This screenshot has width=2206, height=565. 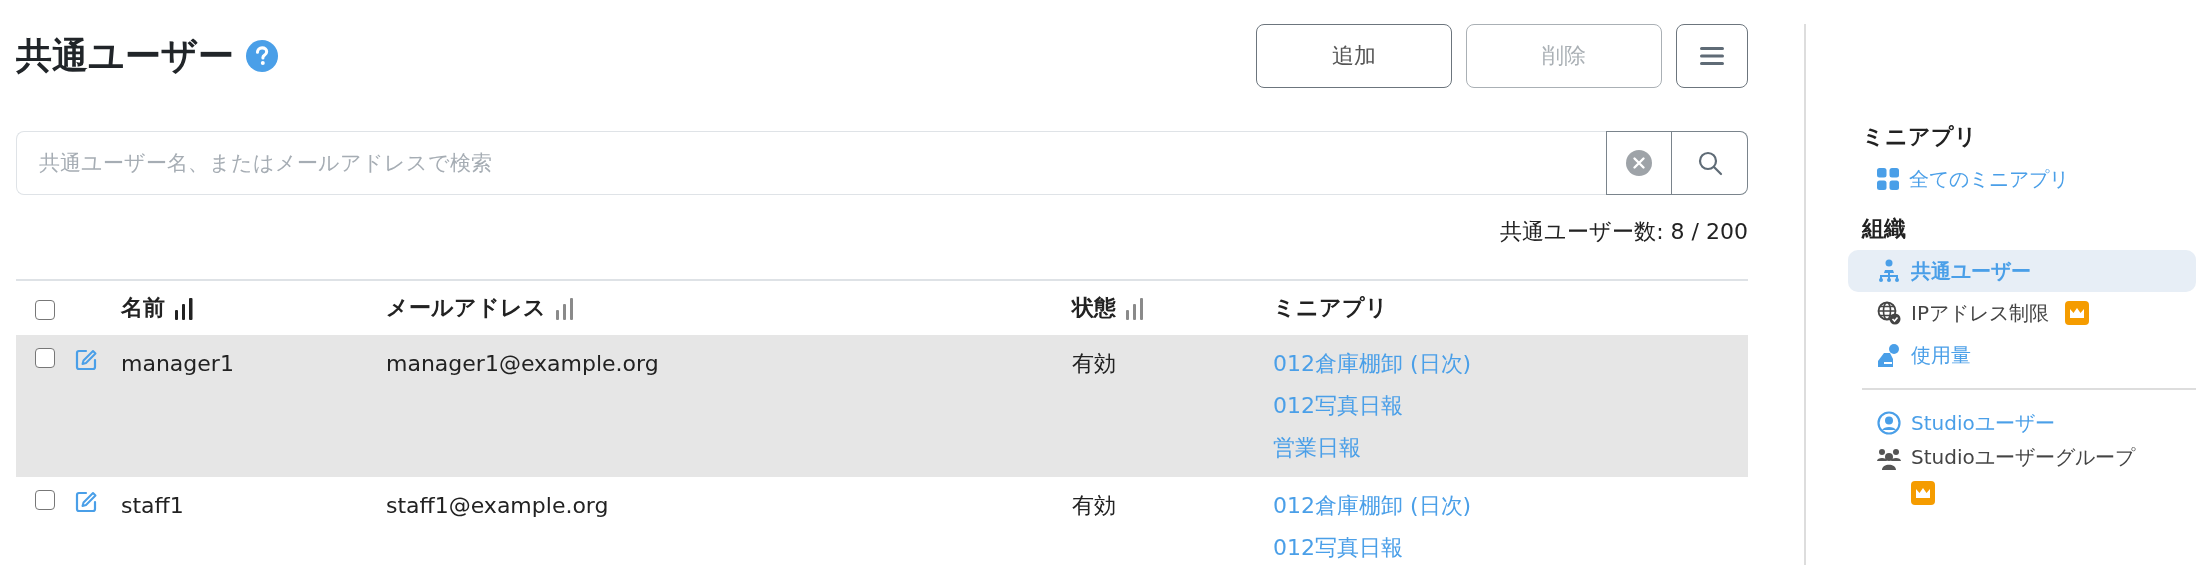 I want to click on sort-icon, so click(x=183, y=308).